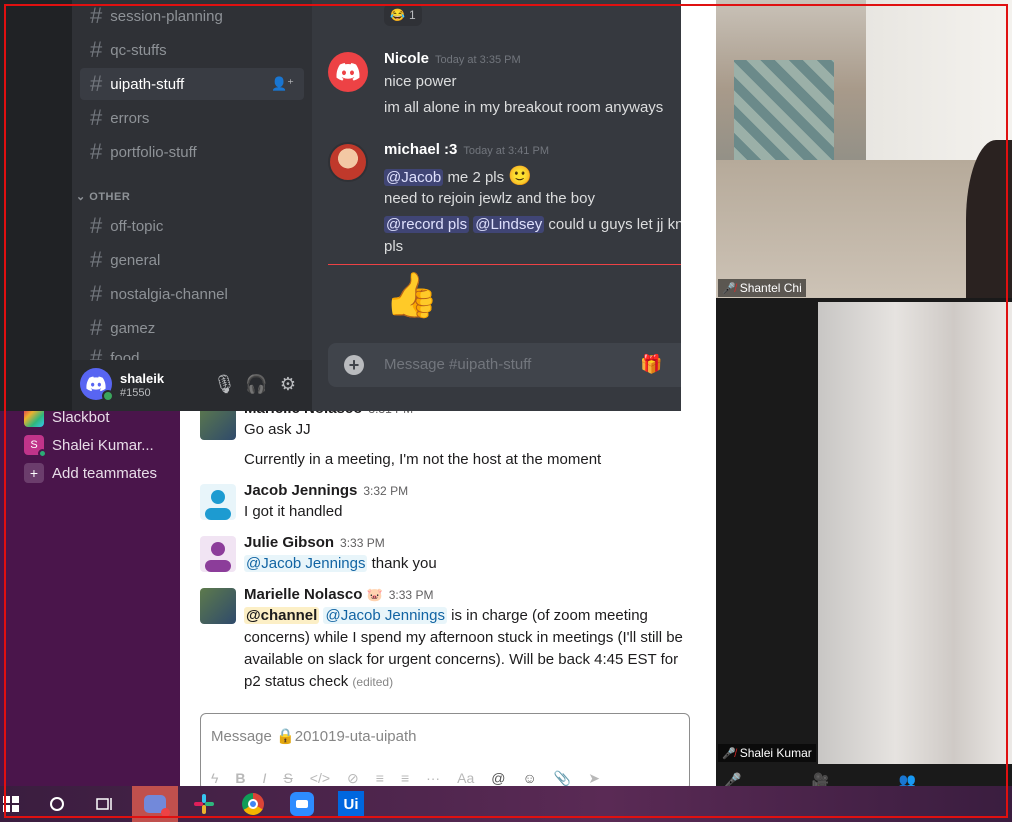 The width and height of the screenshot is (1012, 822). What do you see at coordinates (293, 511) in the screenshot?
I see `message-text: I got it handled` at bounding box center [293, 511].